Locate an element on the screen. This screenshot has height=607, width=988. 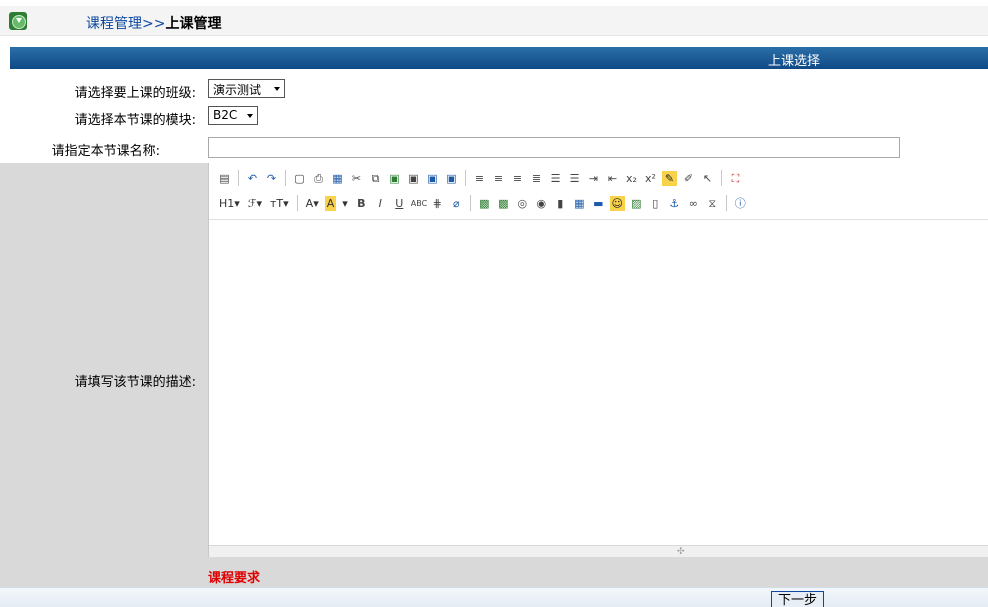
top-bar: 课程管理>>上课管理 is located at coordinates (494, 22).